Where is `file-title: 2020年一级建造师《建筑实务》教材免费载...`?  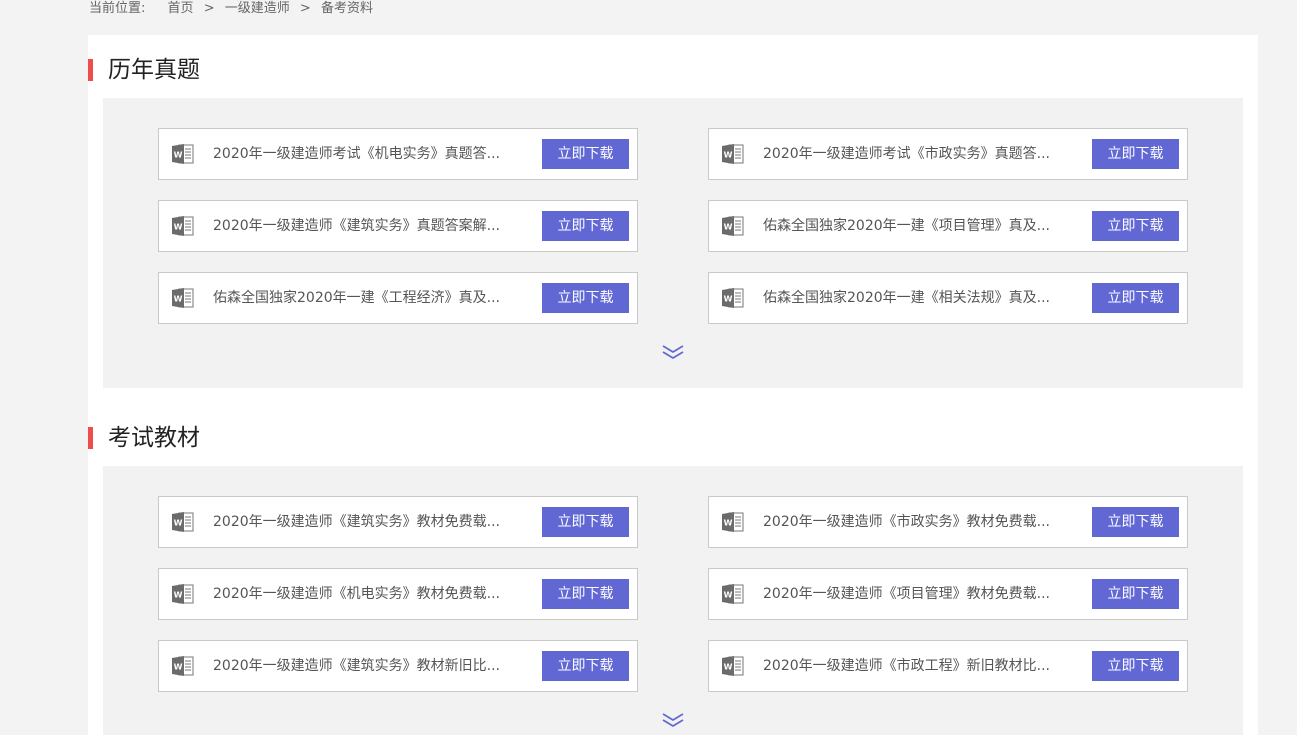
file-title: 2020年一级建造师《建筑实务》教材免费载... is located at coordinates (358, 522).